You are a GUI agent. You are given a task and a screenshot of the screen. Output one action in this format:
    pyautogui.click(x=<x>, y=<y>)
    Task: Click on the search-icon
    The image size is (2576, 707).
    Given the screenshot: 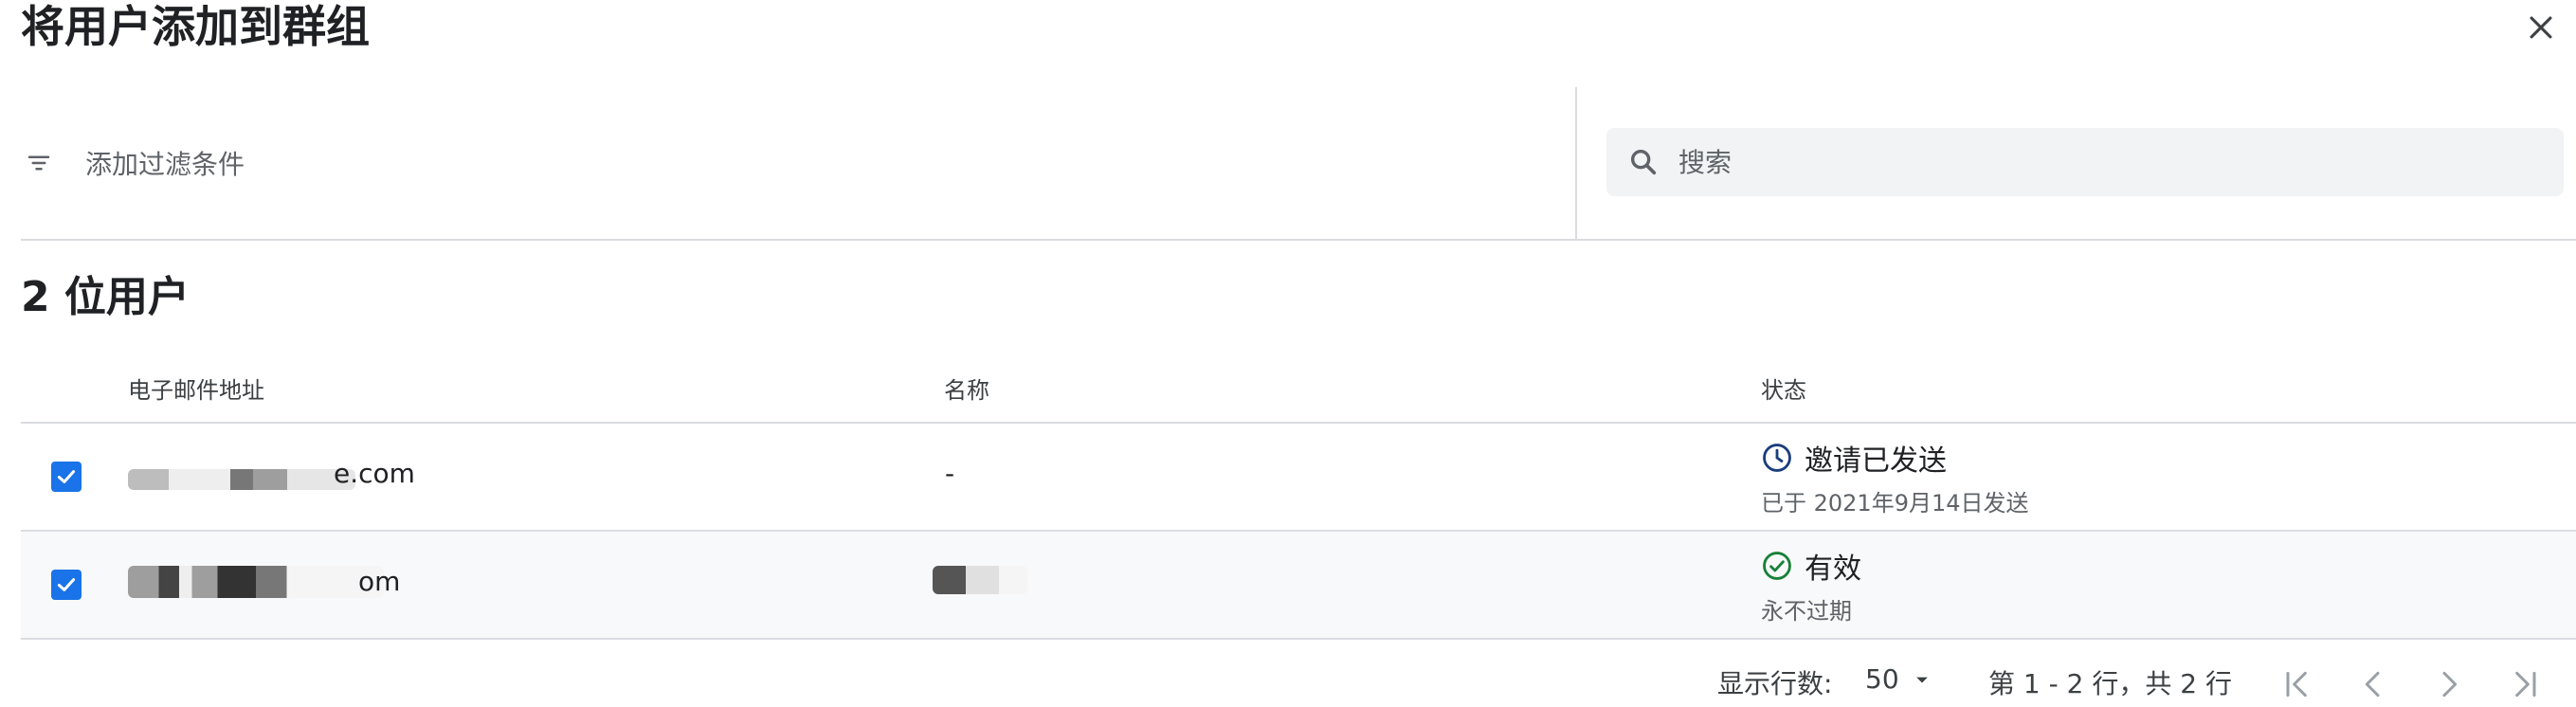 What is the action you would take?
    pyautogui.click(x=1643, y=162)
    